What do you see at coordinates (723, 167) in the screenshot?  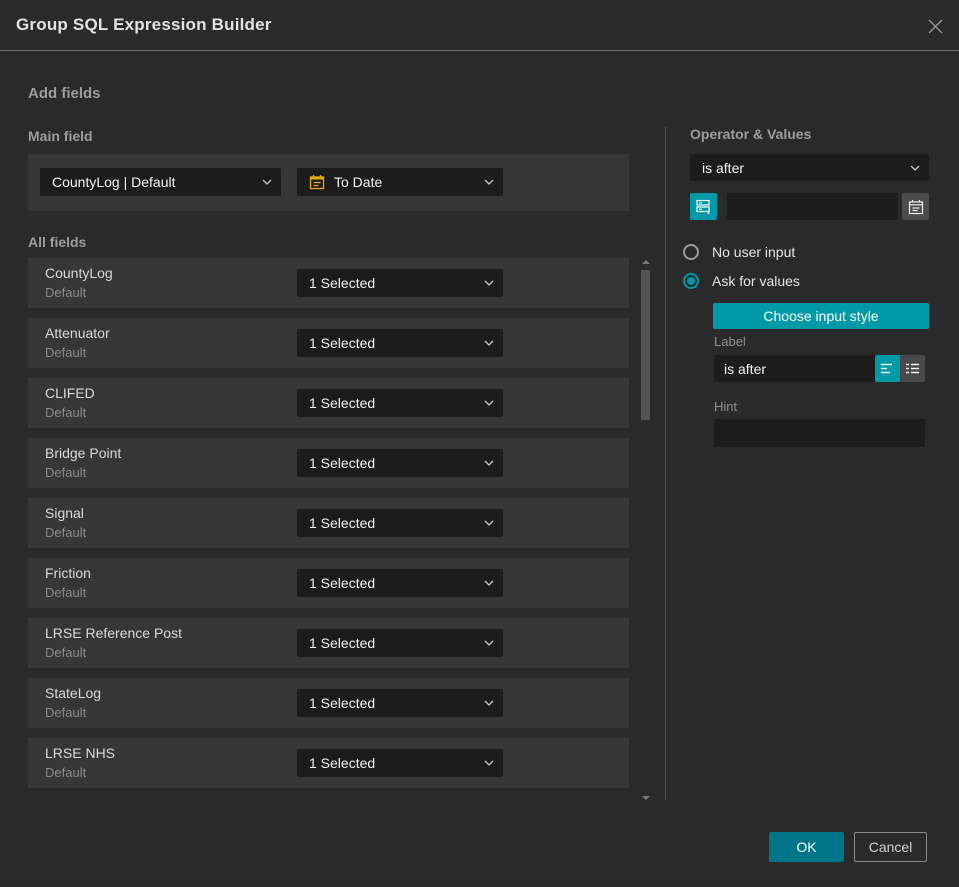 I see `operator-dropdown-value: is after` at bounding box center [723, 167].